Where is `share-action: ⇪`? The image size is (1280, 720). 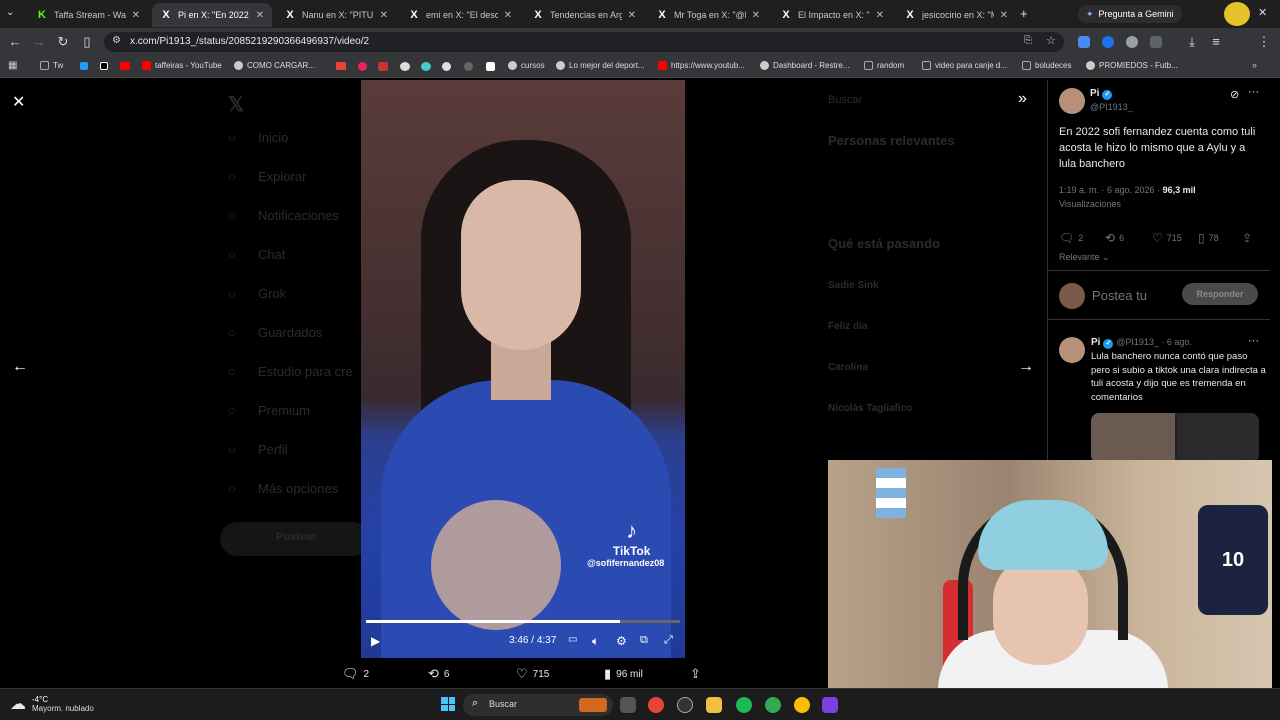 share-action: ⇪ is located at coordinates (695, 674).